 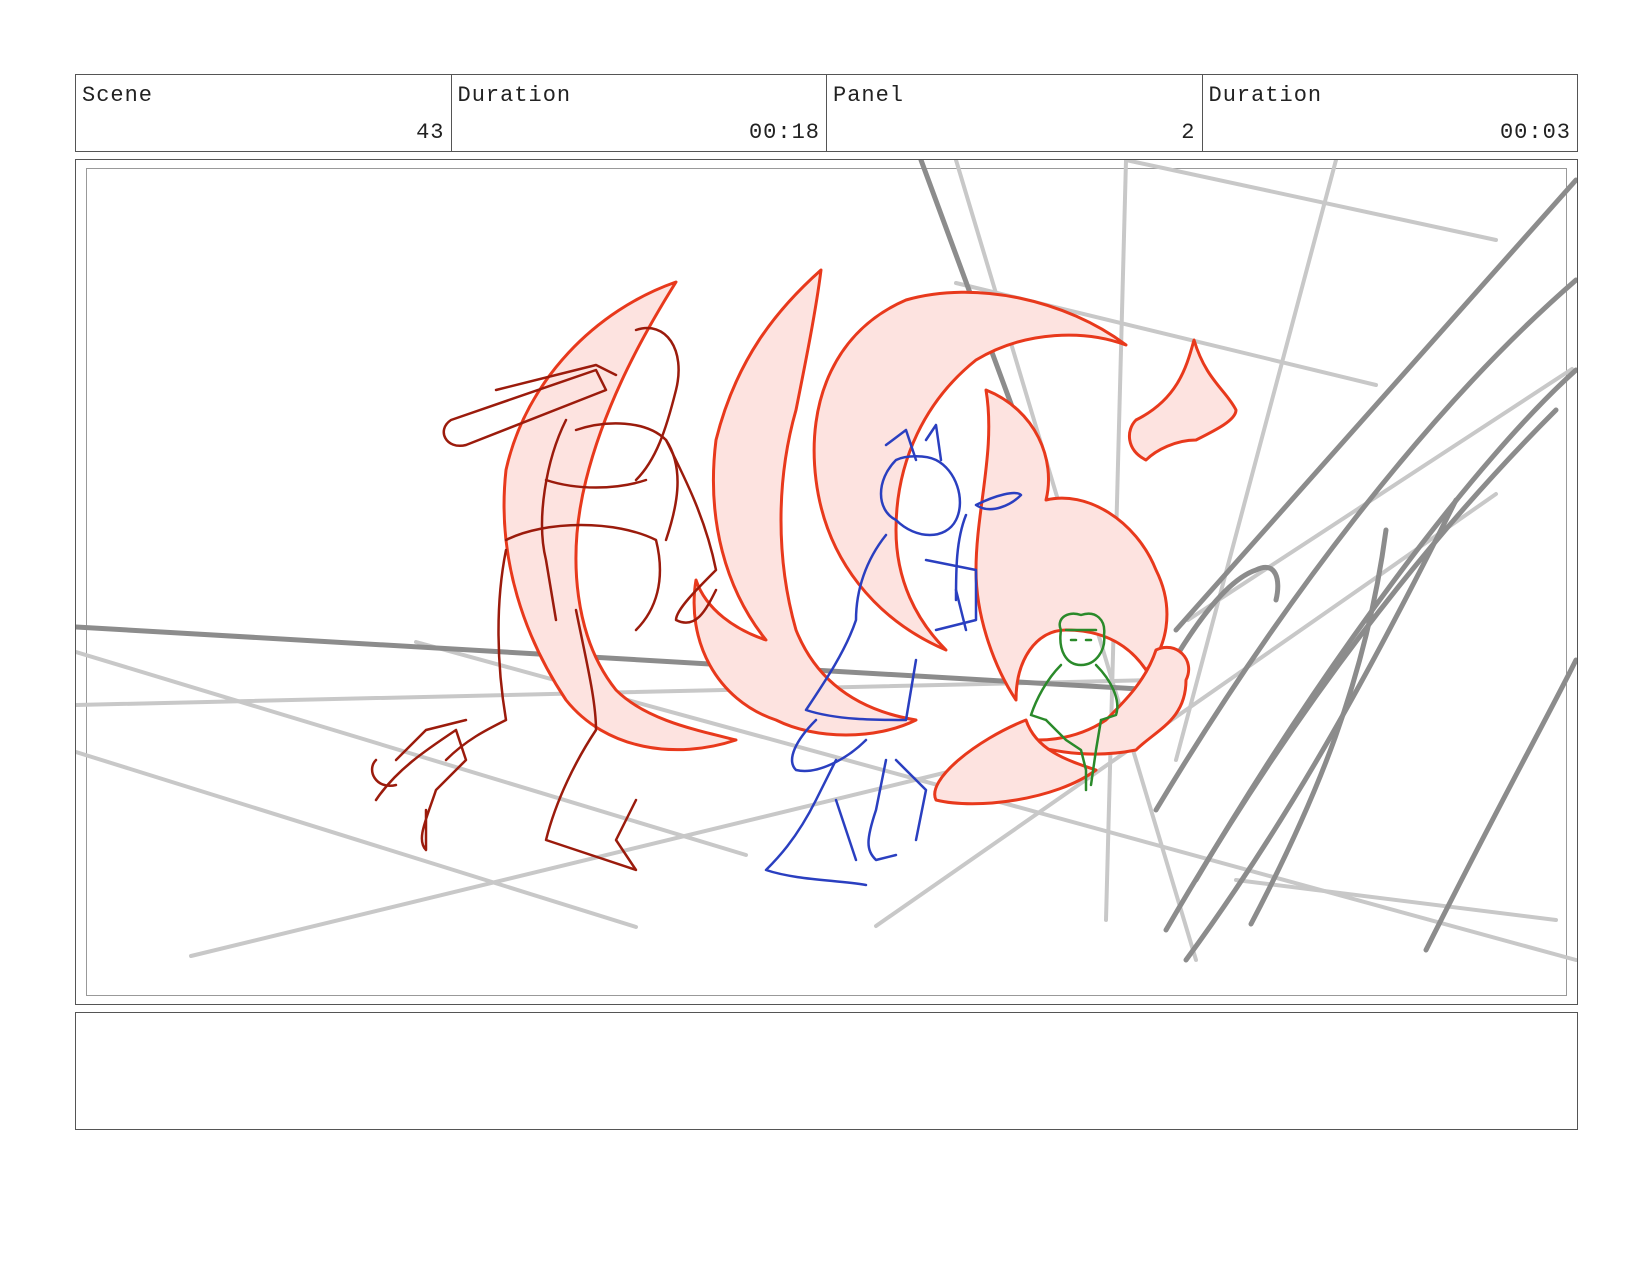 What do you see at coordinates (514, 95) in the screenshot?
I see `scene-duration-label: Duration` at bounding box center [514, 95].